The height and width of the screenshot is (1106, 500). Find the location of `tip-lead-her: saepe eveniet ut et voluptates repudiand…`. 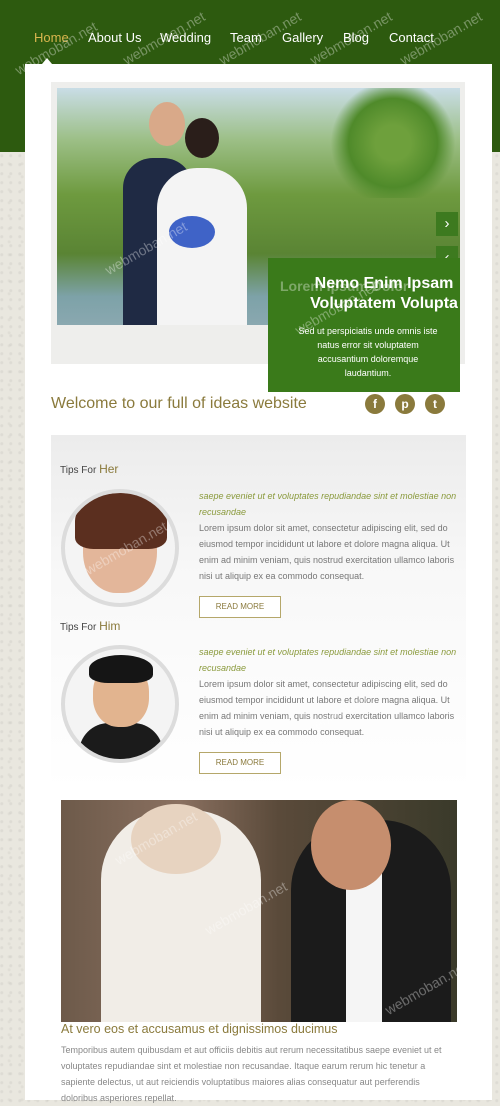

tip-lead-her: saepe eveniet ut et voluptates repudiand… is located at coordinates (328, 504).